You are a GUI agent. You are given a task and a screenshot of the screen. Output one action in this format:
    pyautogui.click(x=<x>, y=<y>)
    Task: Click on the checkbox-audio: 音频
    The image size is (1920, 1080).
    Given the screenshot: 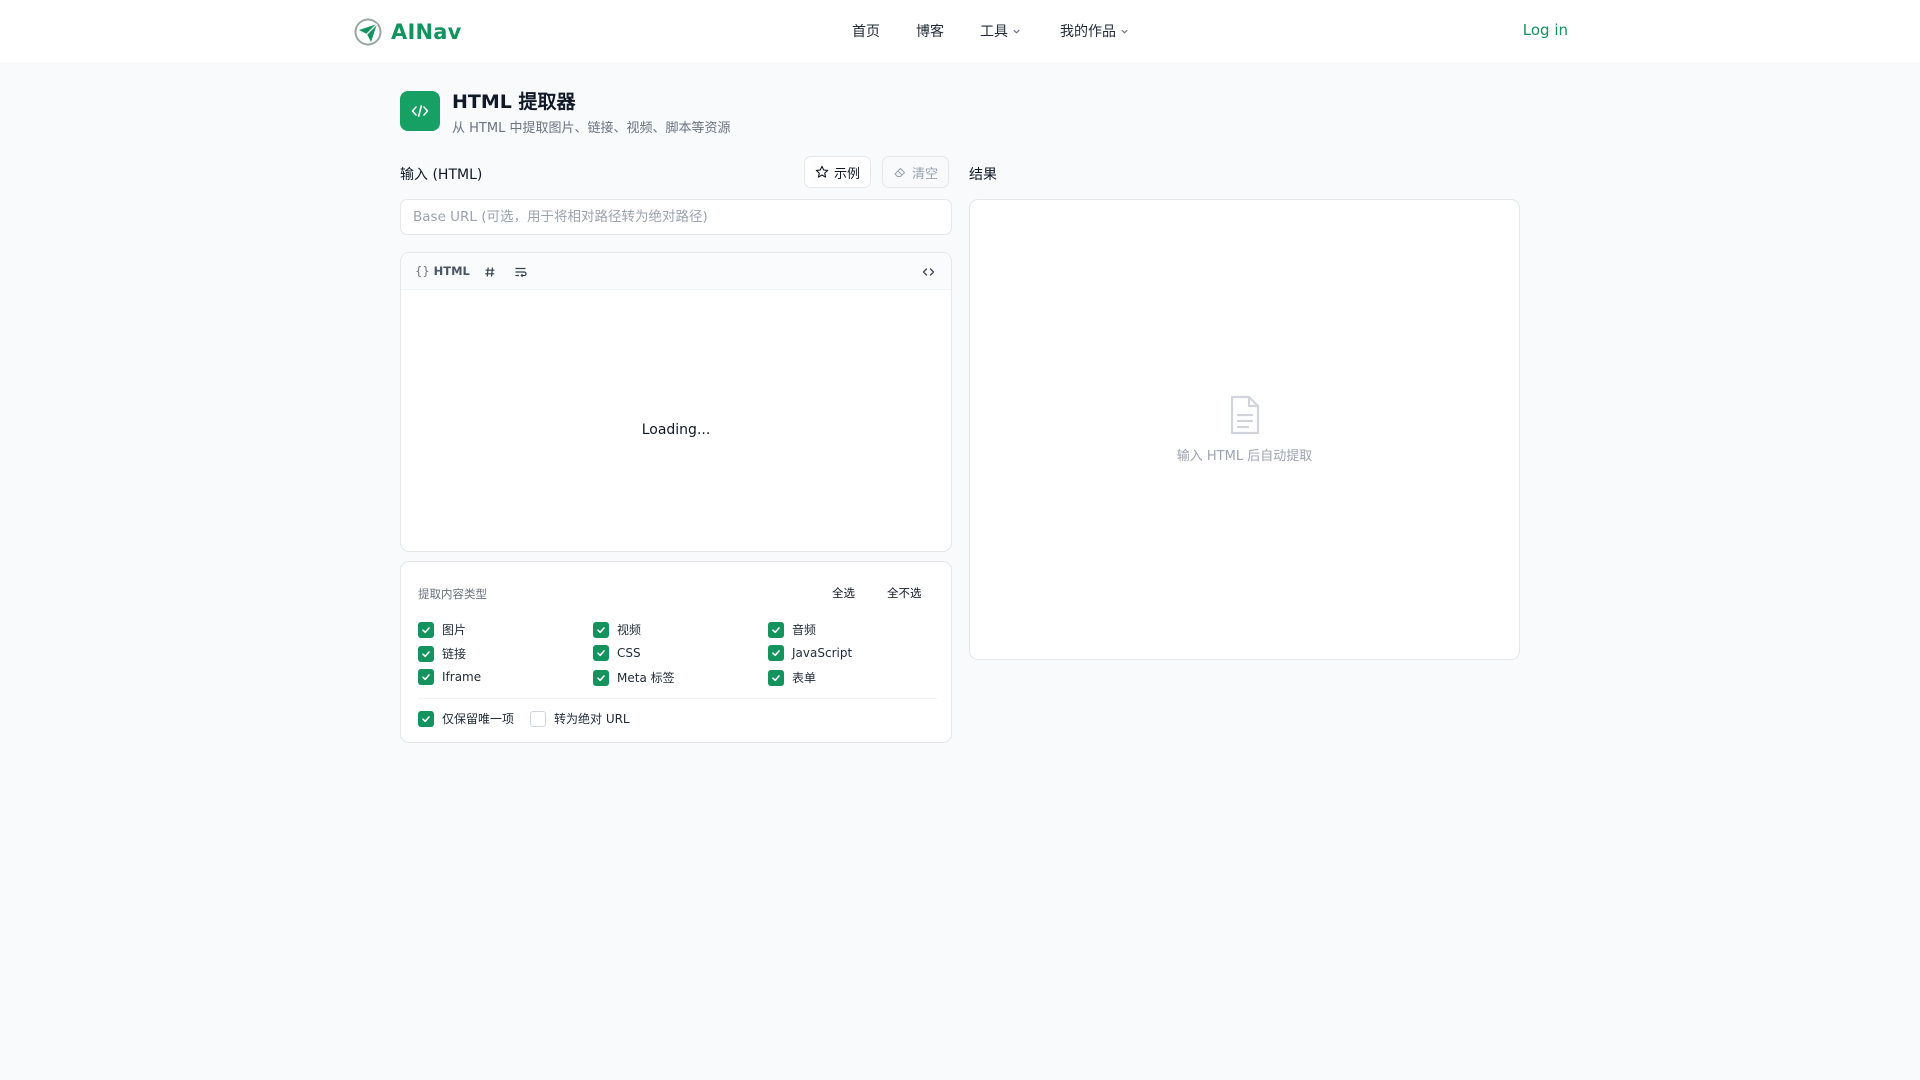 What is the action you would take?
    pyautogui.click(x=792, y=629)
    